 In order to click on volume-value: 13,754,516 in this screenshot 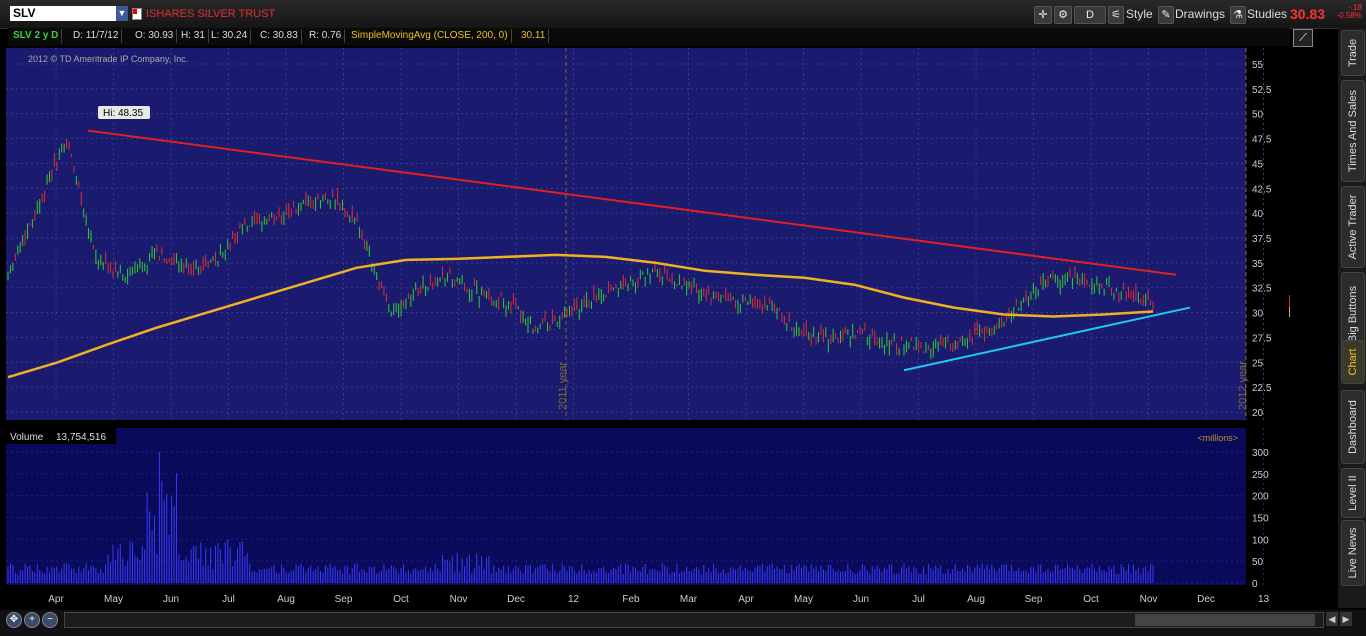, I will do `click(81, 437)`.